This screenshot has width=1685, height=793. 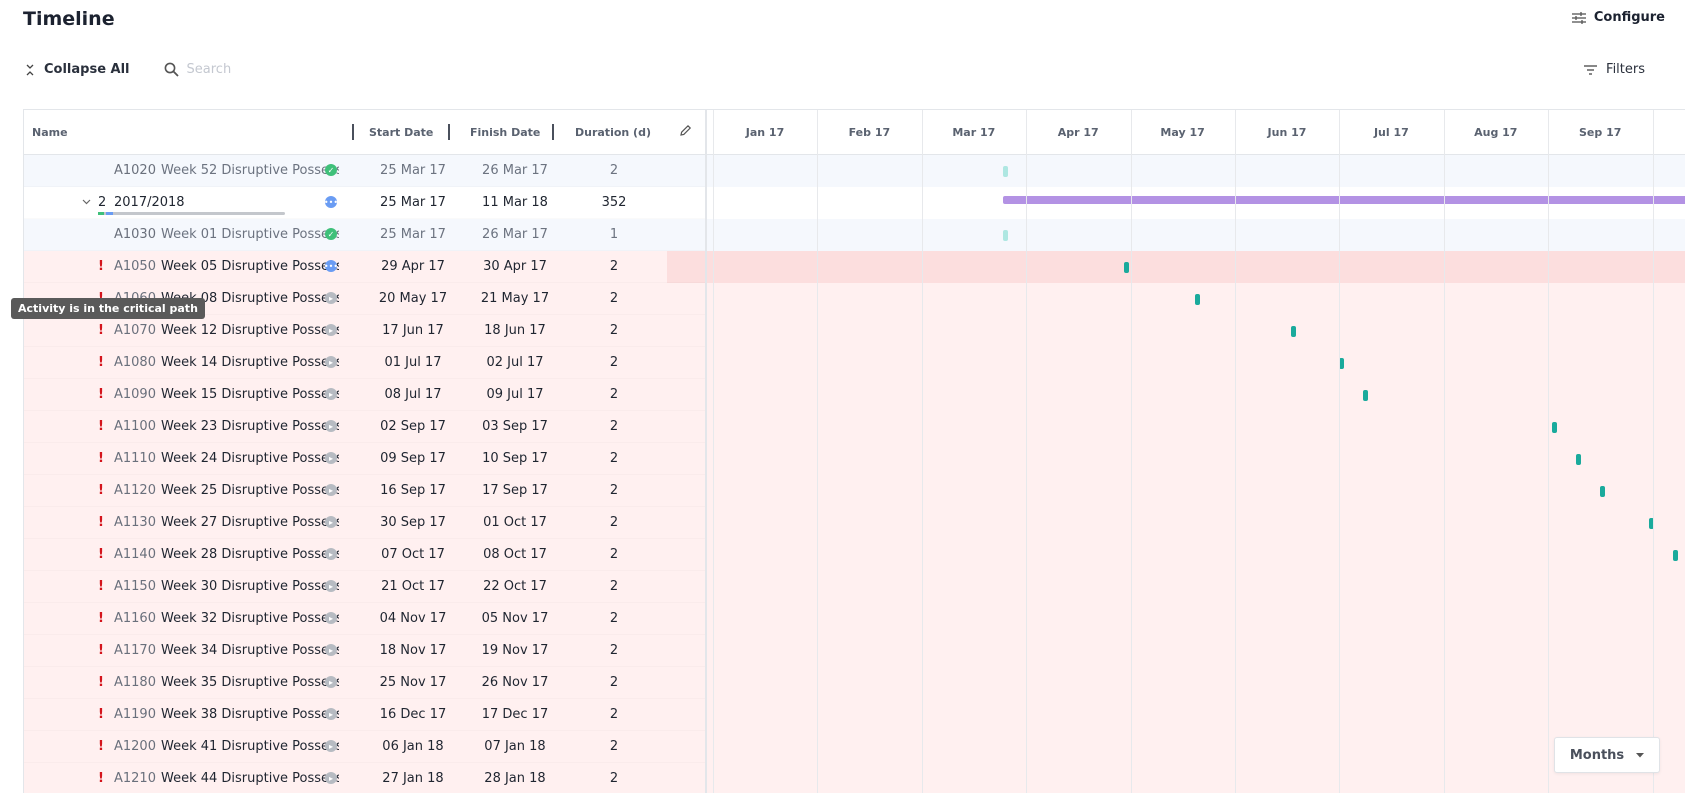 What do you see at coordinates (364, 203) in the screenshot?
I see `wbs-summary-row: 2 2017/2018 ••• 25 Mar 17 11 Mar 18 352` at bounding box center [364, 203].